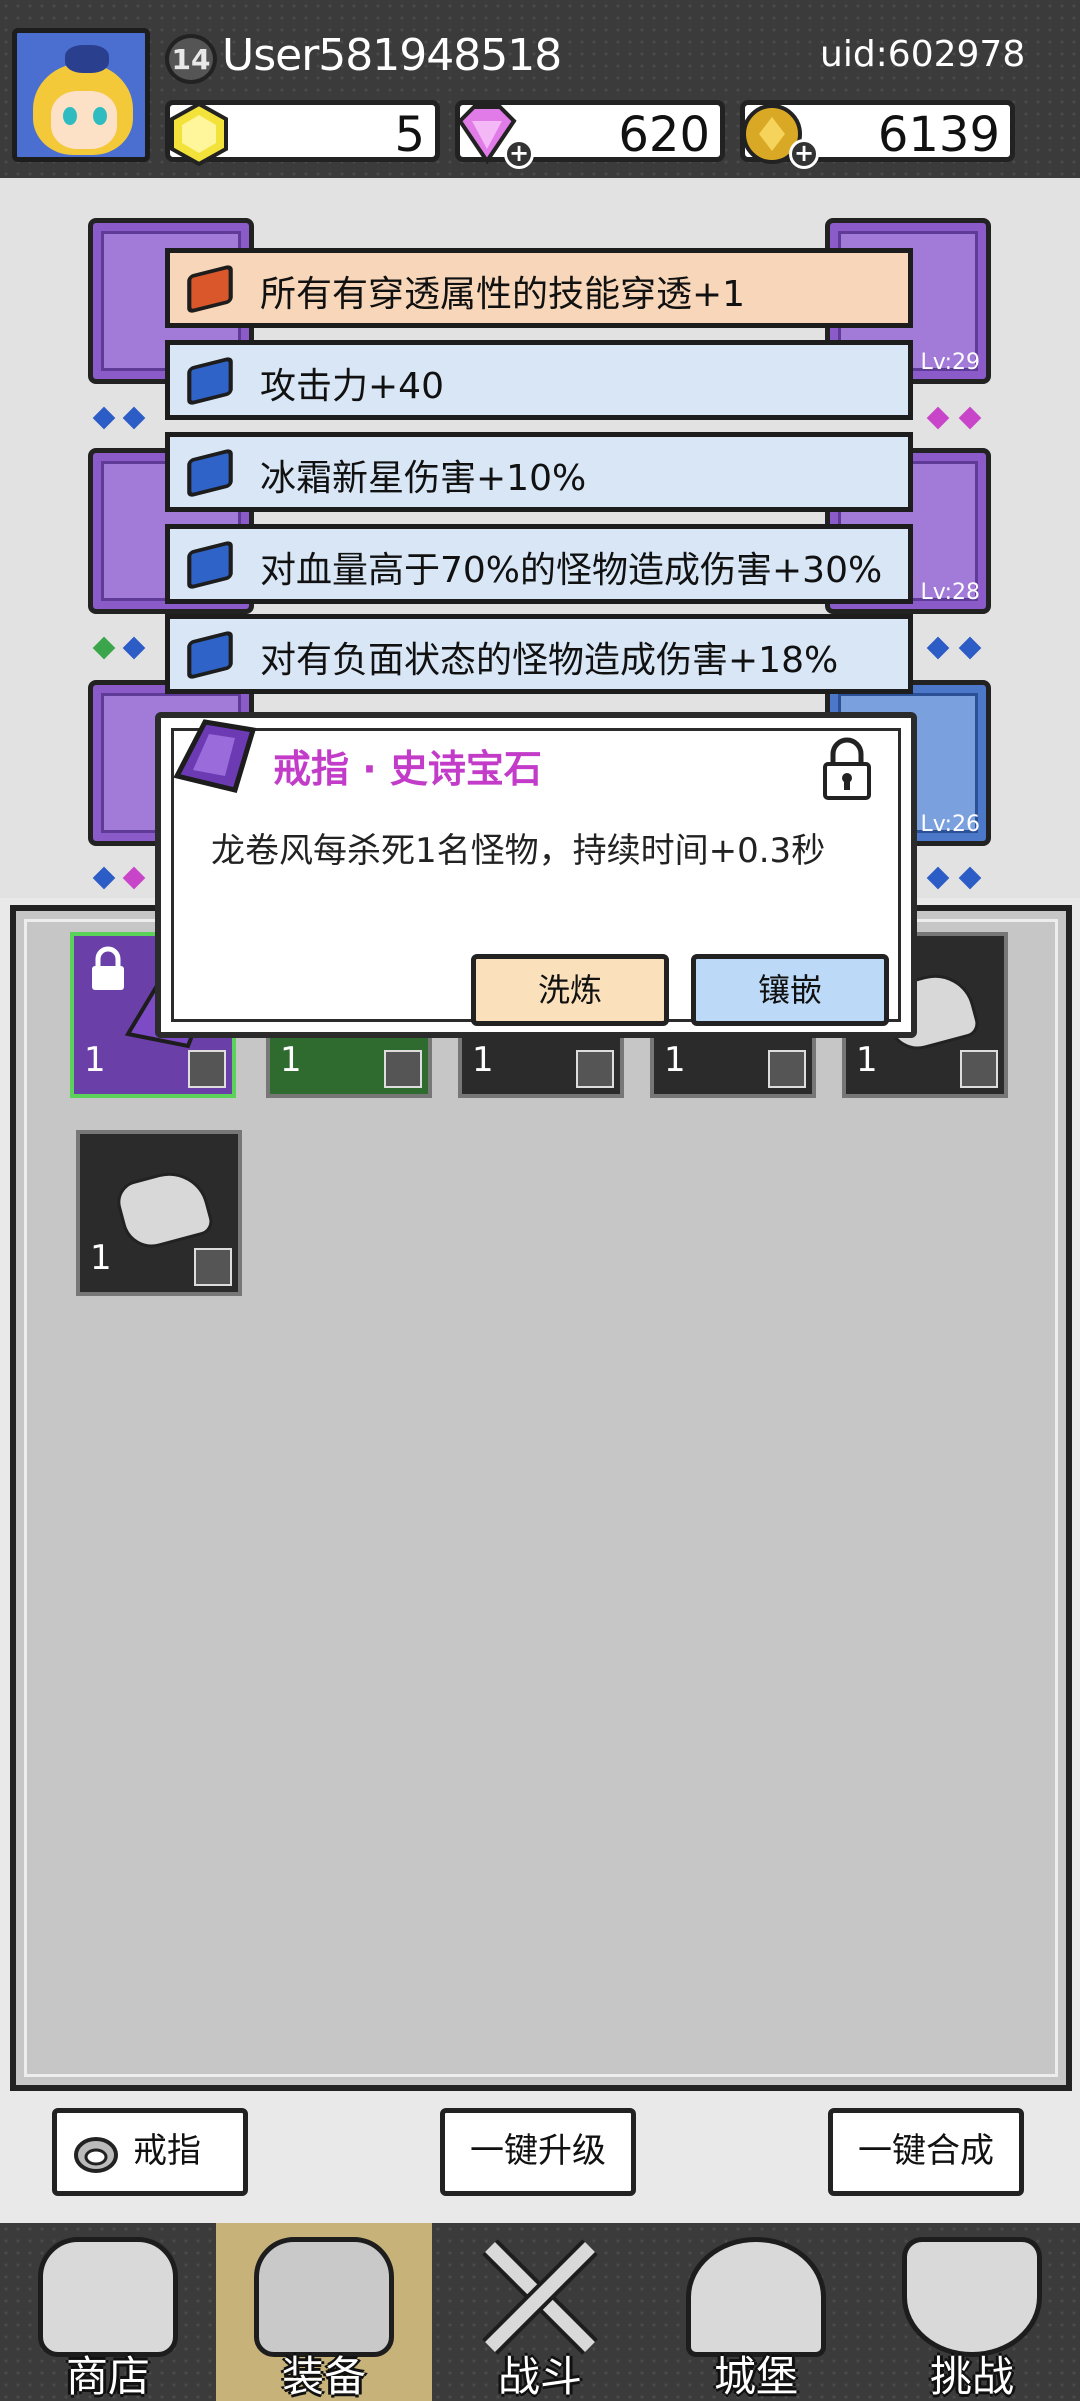 The height and width of the screenshot is (2401, 1080). What do you see at coordinates (81, 95) in the screenshot?
I see `avatar` at bounding box center [81, 95].